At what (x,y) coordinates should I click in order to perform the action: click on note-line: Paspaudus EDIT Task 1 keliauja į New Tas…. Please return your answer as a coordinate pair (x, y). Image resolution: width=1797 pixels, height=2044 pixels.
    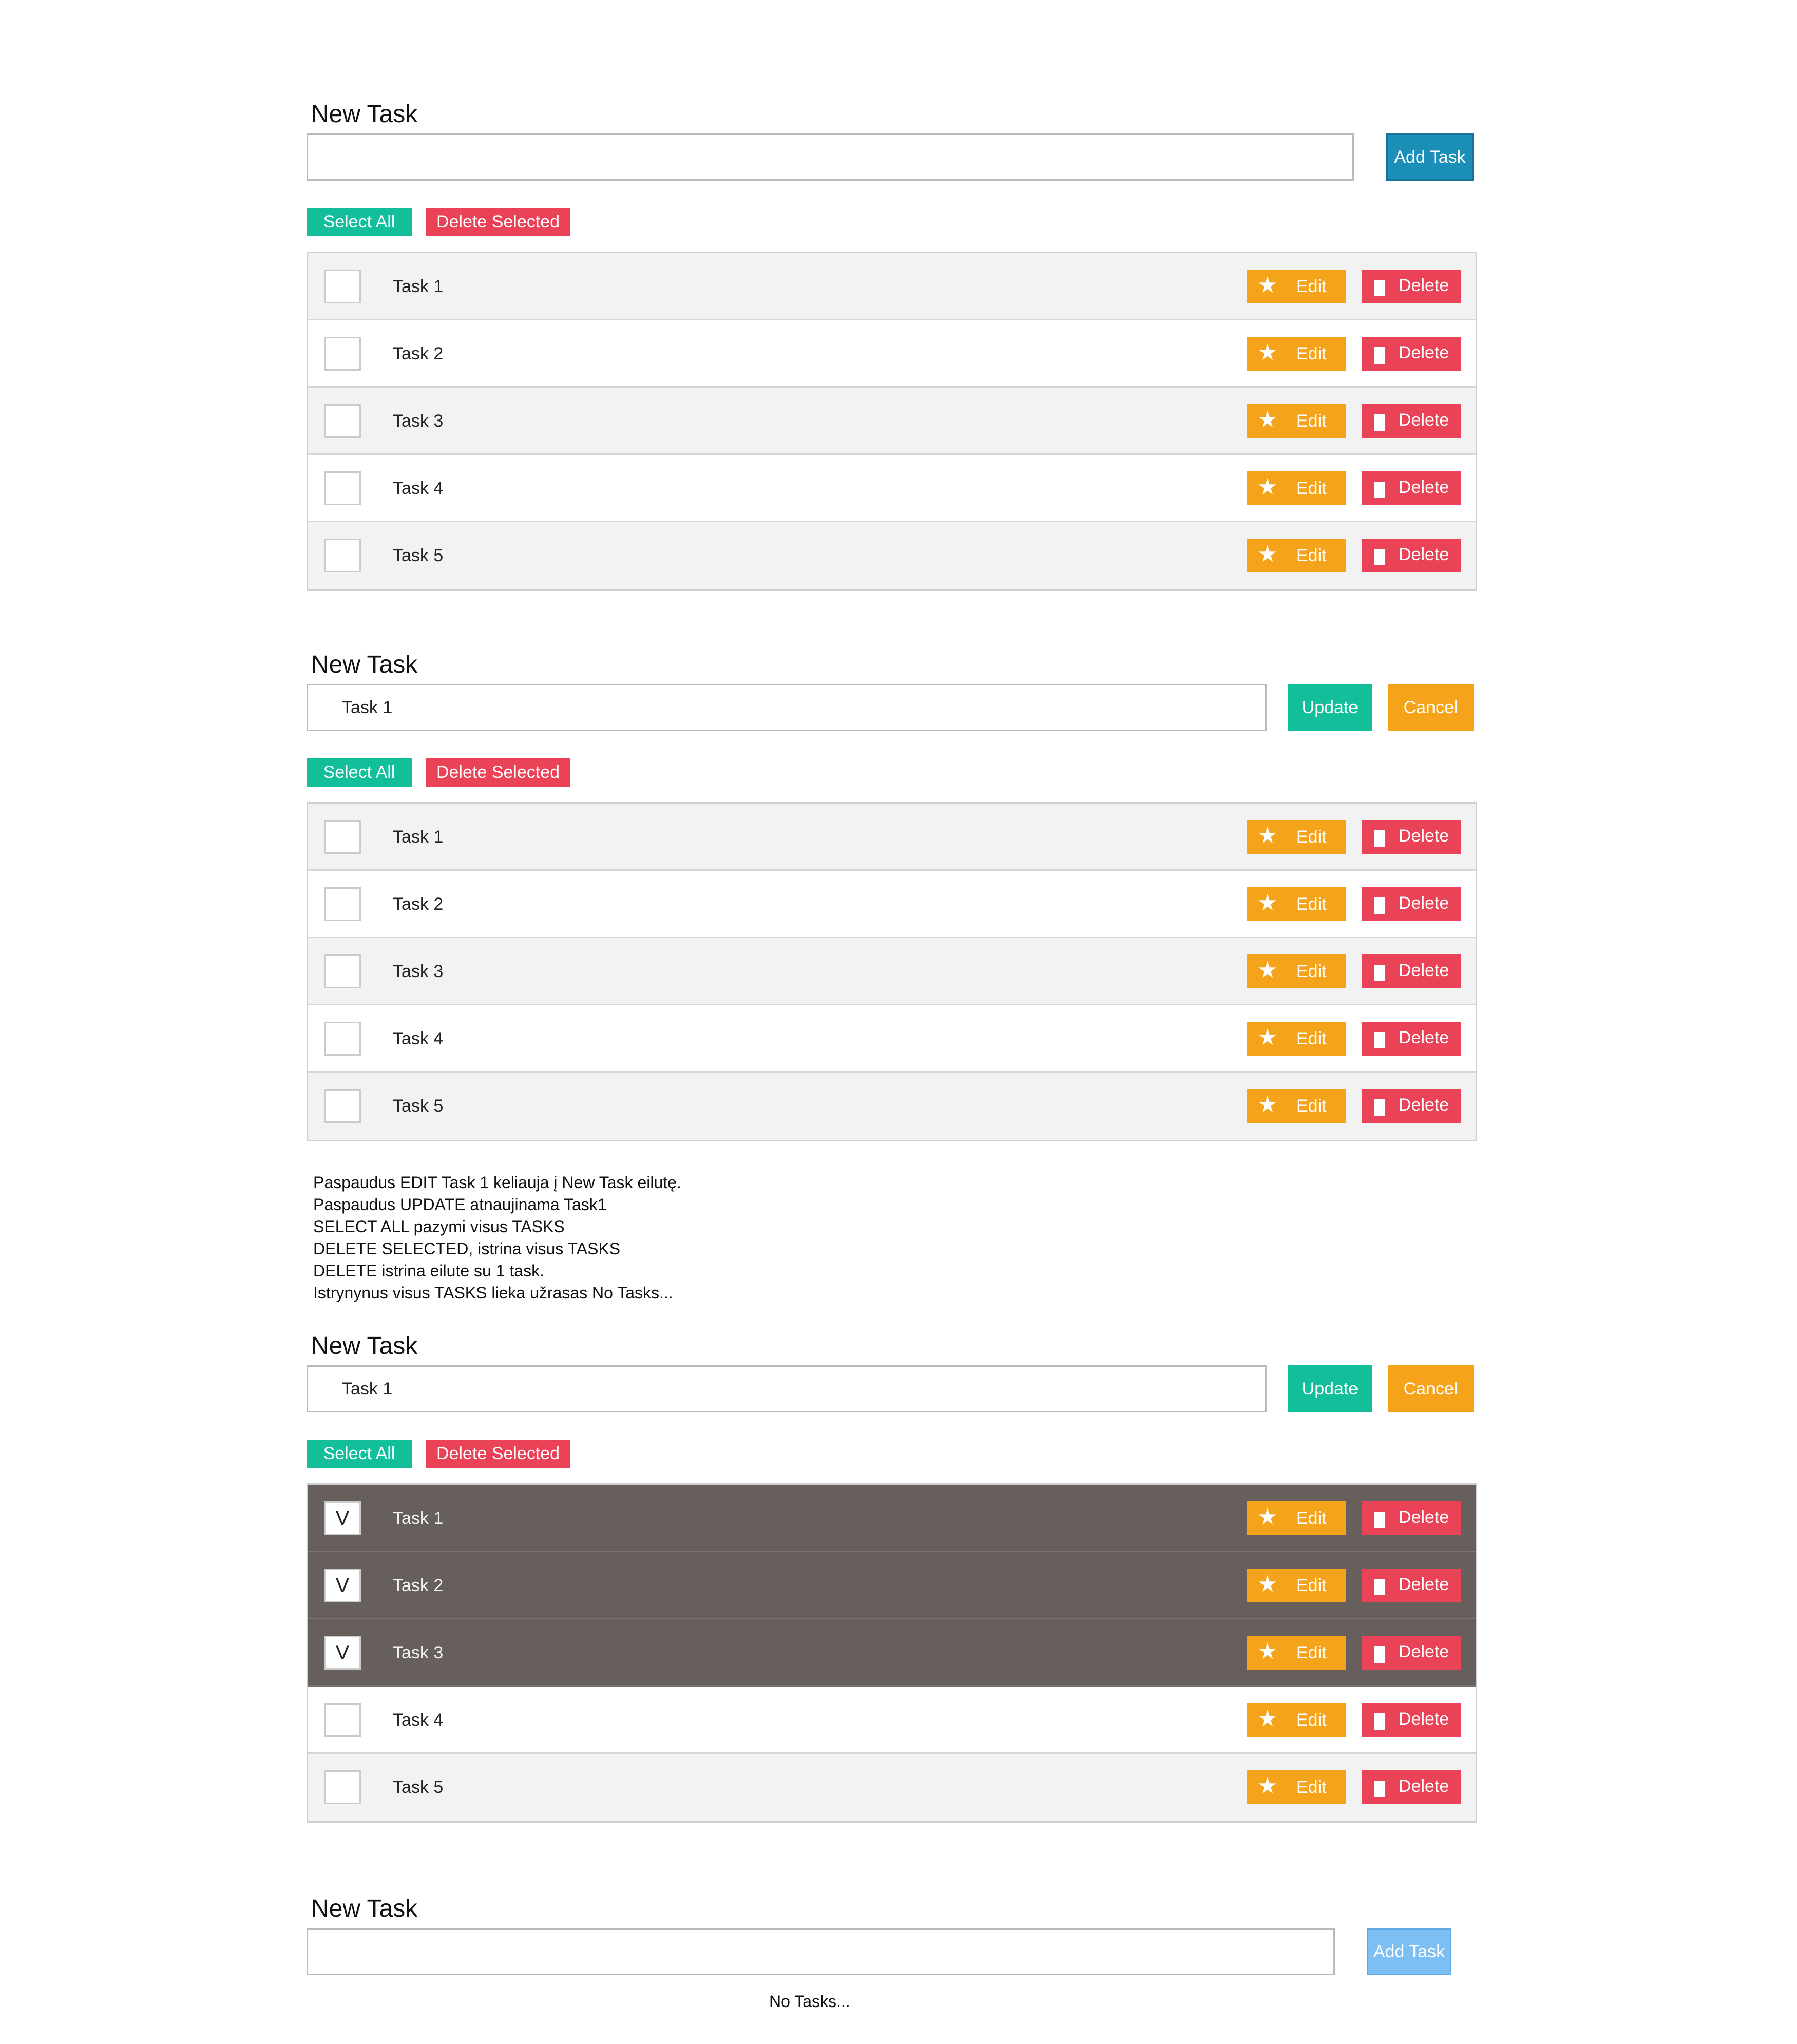
    Looking at the image, I should click on (497, 1182).